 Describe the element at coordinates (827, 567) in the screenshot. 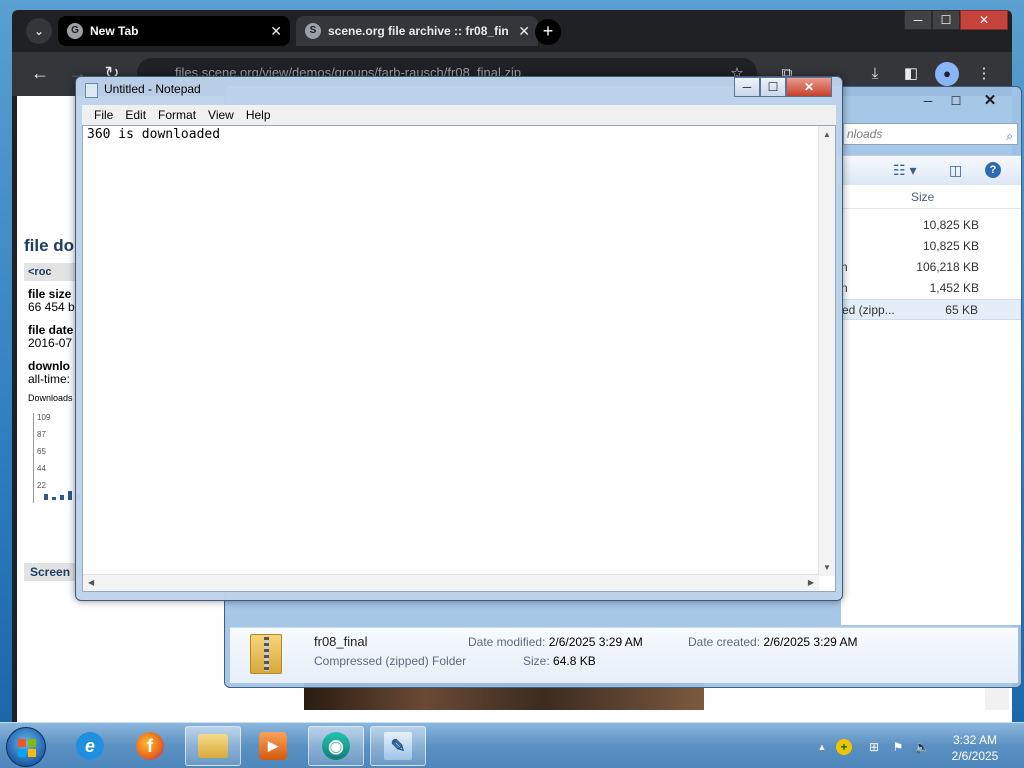

I see `scroll-down-icon: ▼` at that location.